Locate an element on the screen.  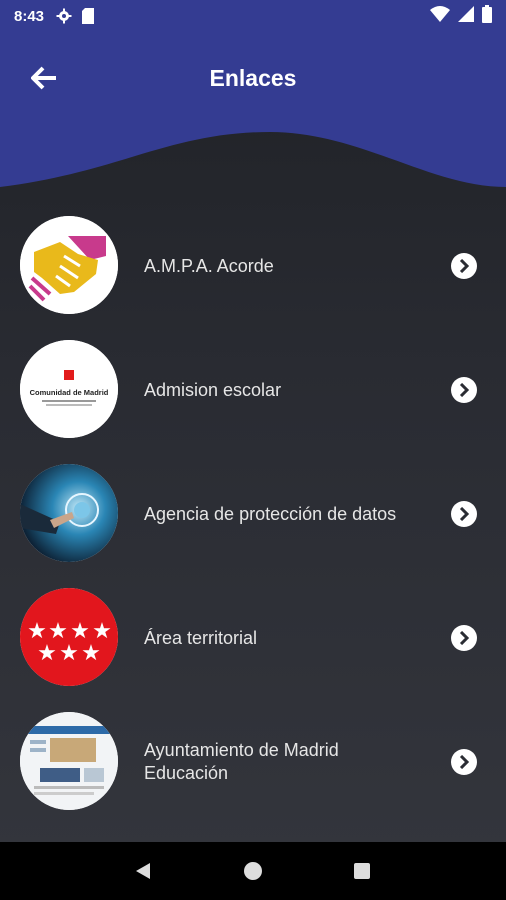
gear-icon is located at coordinates (64, 16).